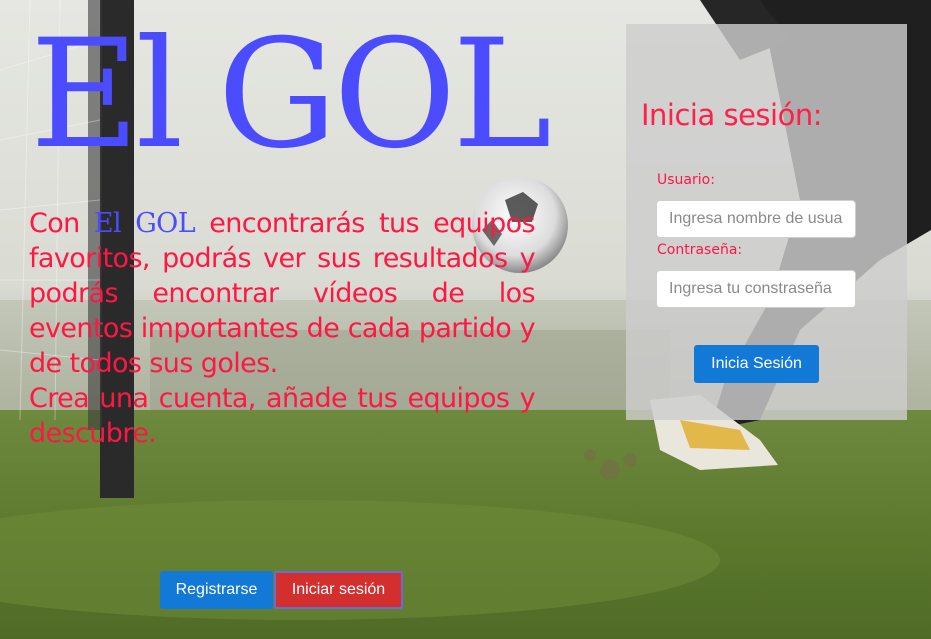  I want to click on register-button: Registrarse, so click(216, 590).